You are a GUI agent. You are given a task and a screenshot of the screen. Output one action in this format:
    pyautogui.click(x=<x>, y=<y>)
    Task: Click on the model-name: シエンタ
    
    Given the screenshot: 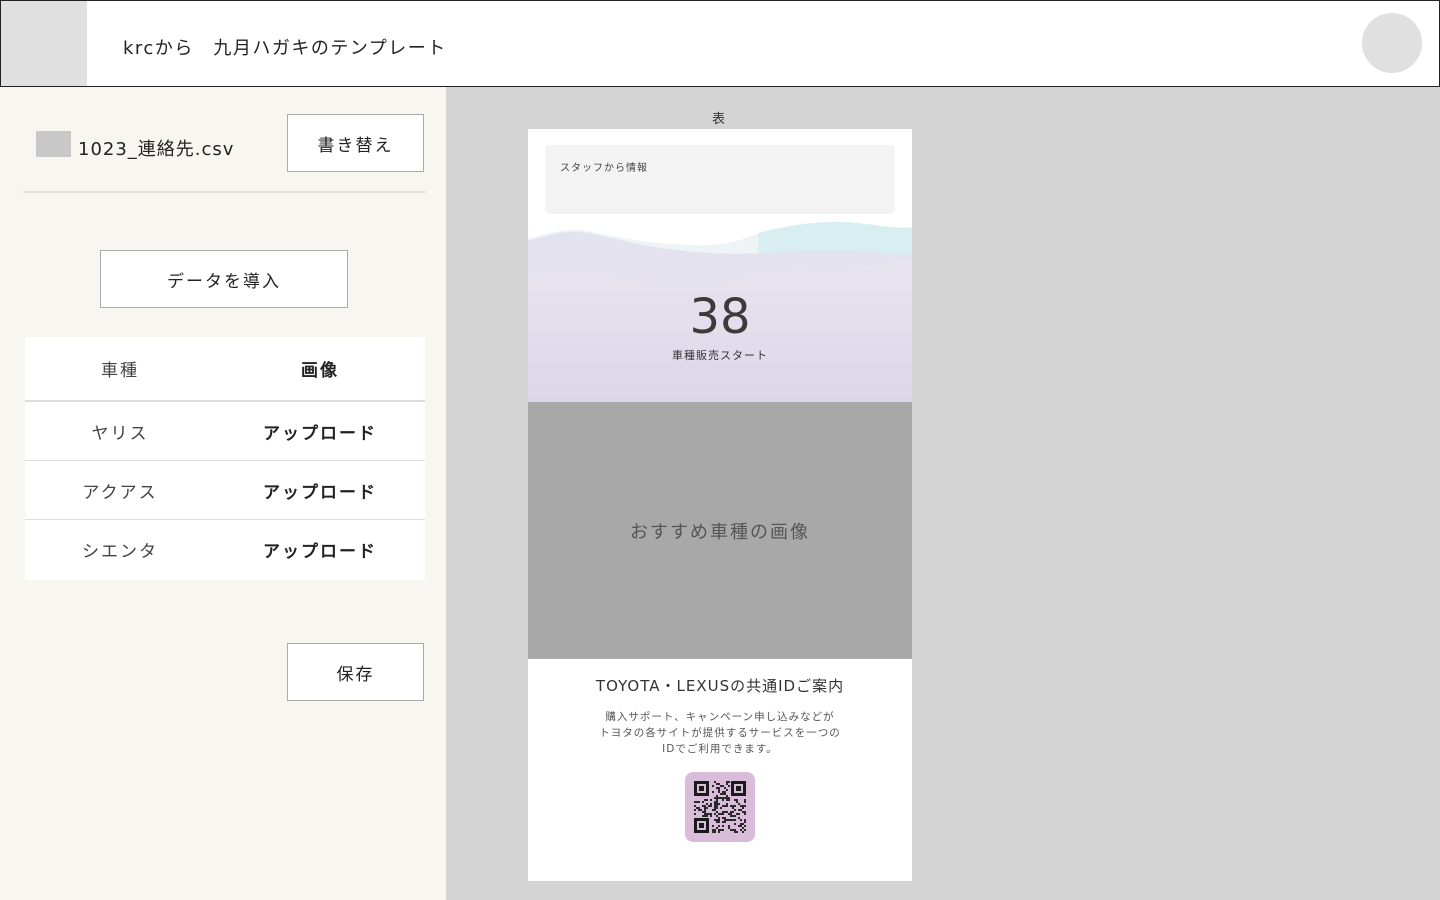 What is the action you would take?
    pyautogui.click(x=120, y=551)
    